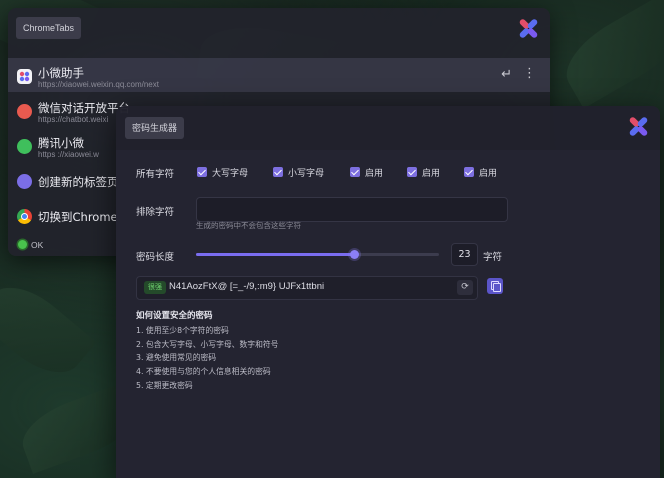 This screenshot has width=664, height=478. I want to click on password-output: 很强 N41AozFtX@ [=_-/9,:m9} UJFx1ttbni ⟳, so click(307, 288).